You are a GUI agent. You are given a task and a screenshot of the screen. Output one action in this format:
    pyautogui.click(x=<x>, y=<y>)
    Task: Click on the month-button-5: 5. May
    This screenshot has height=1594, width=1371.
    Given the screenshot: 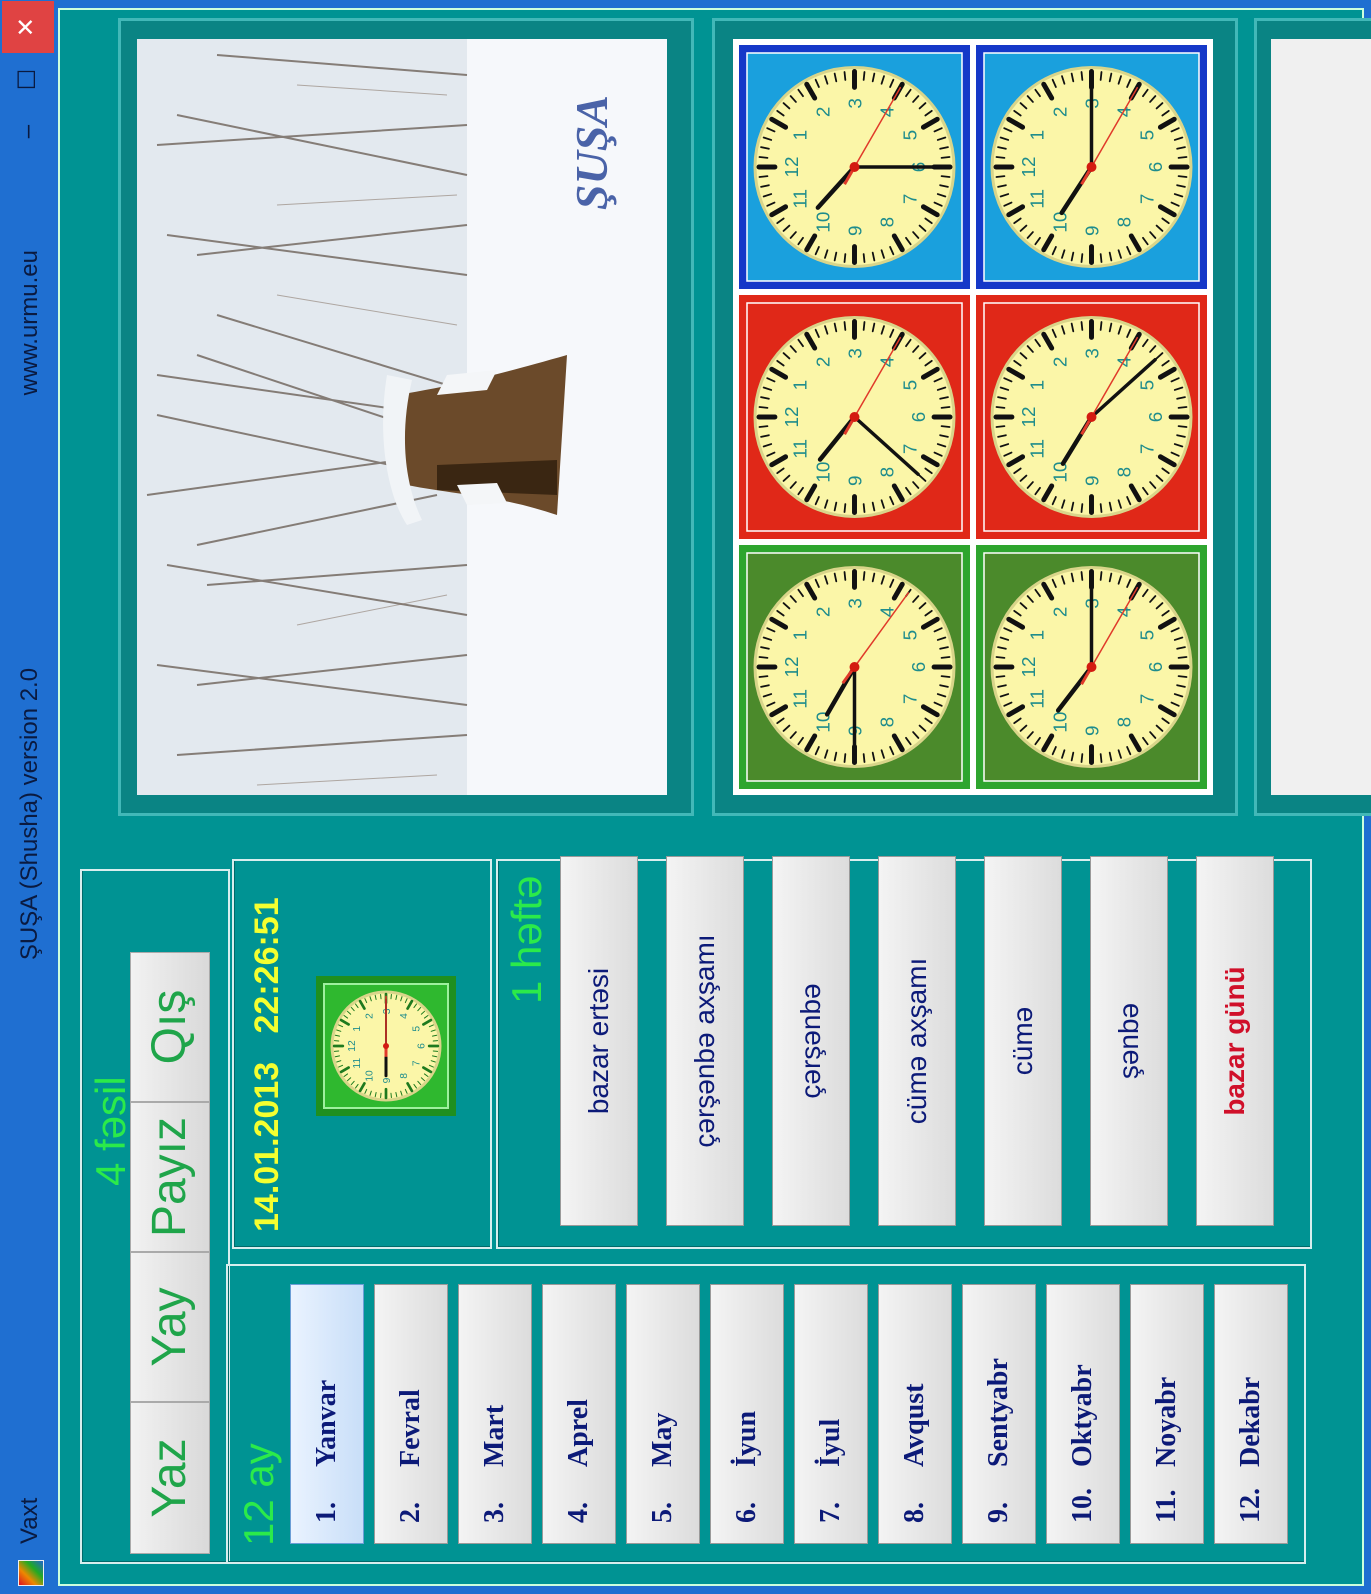 What is the action you would take?
    pyautogui.click(x=663, y=1414)
    